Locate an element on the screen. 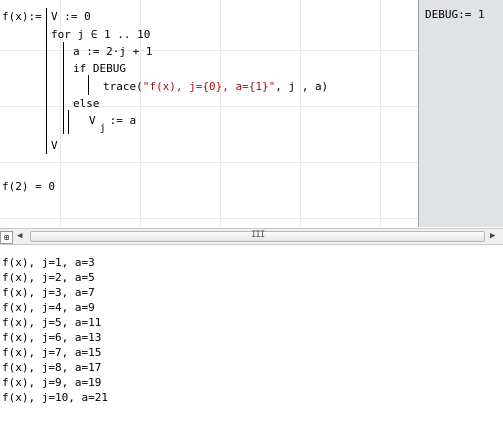  horizontal-scrollbar: ⊞ ◀ III ▶ is located at coordinates (251, 236).